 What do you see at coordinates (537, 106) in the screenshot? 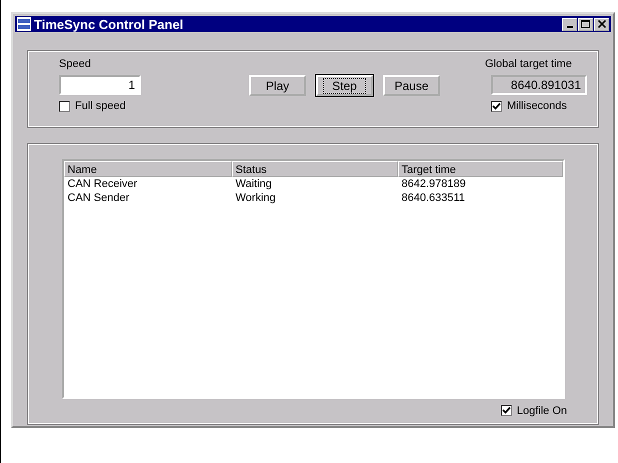
I see `checkbox-label: Milliseconds` at bounding box center [537, 106].